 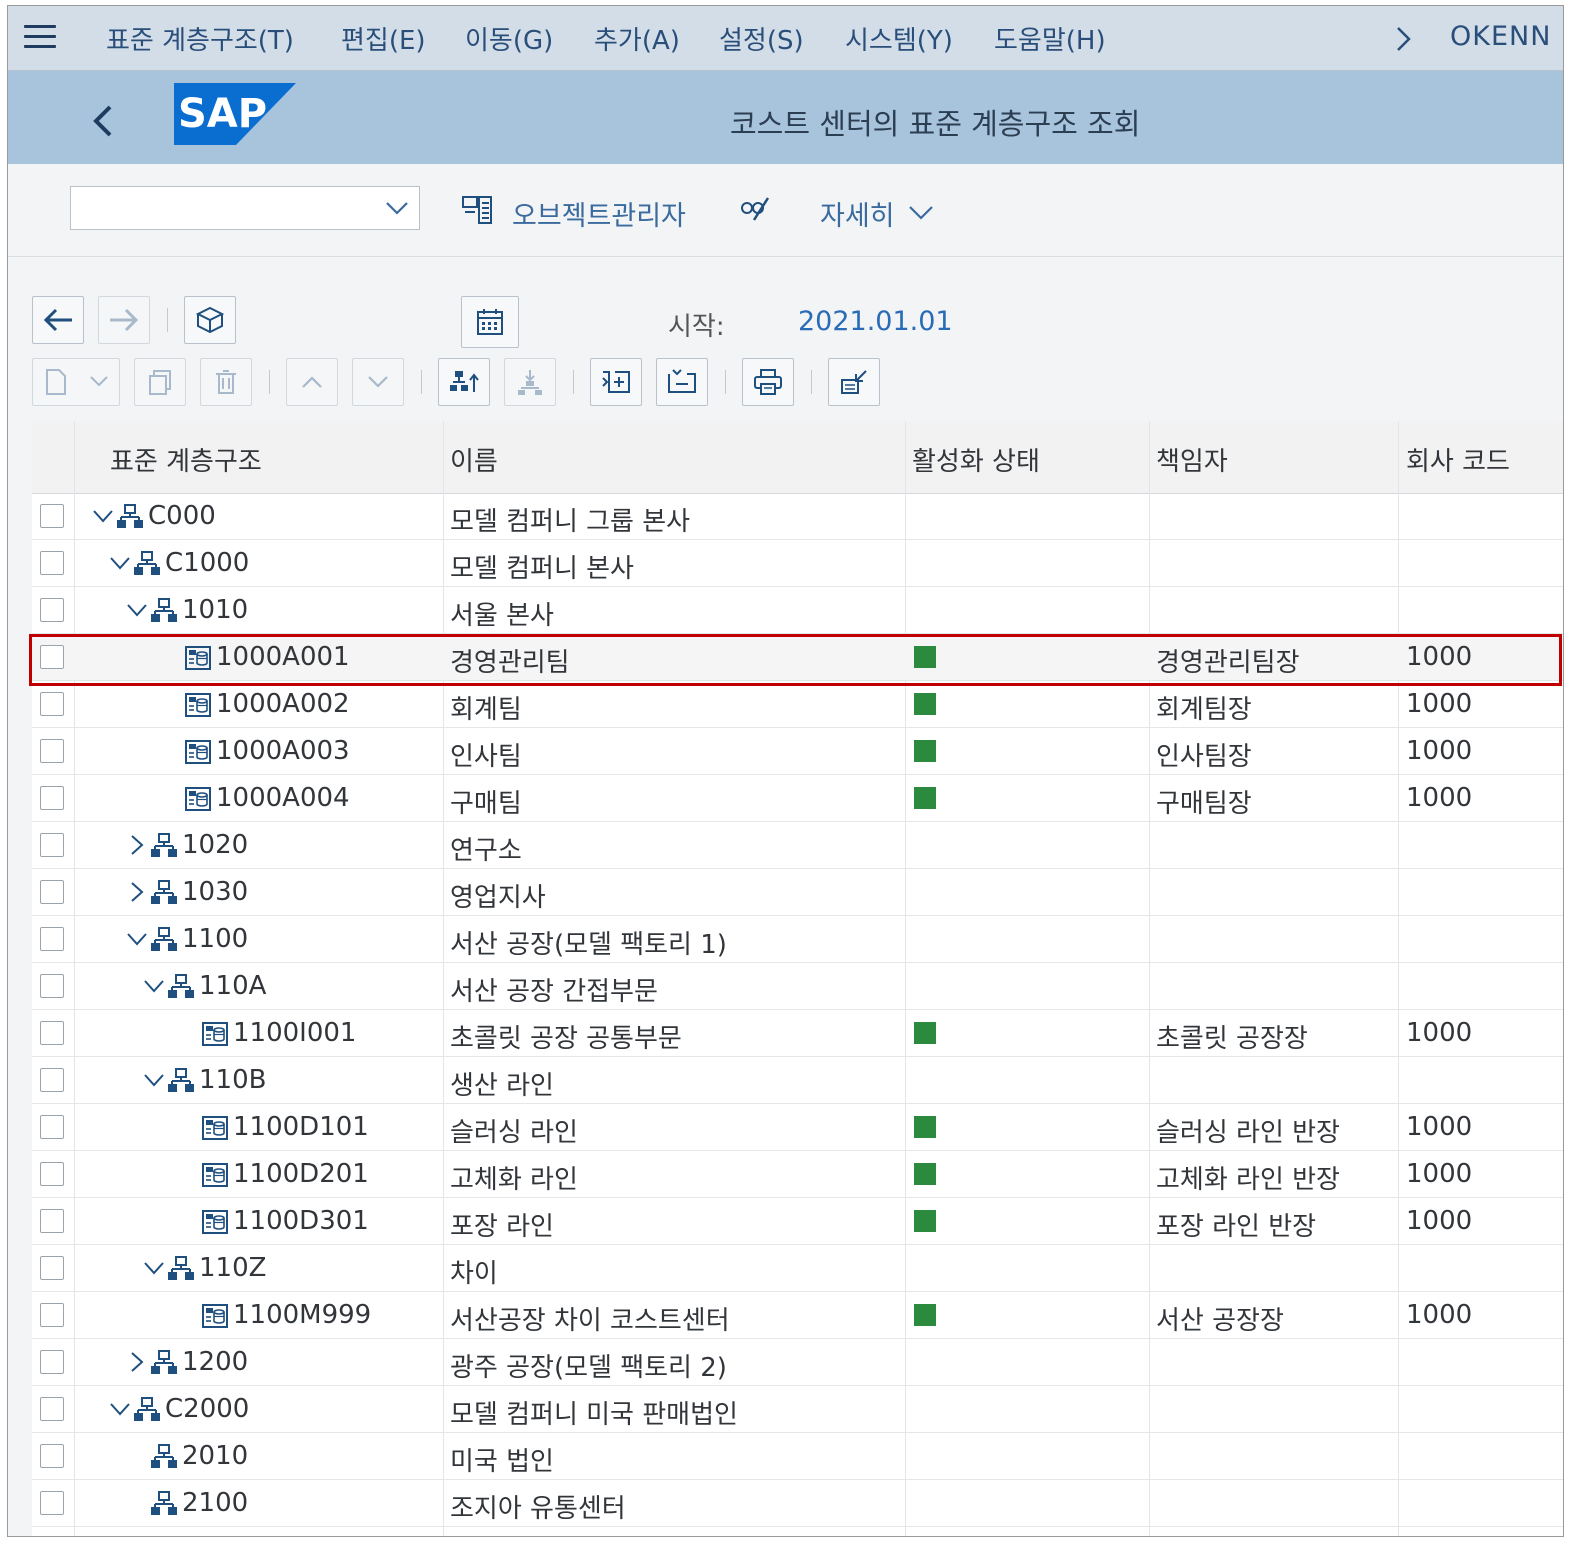 What do you see at coordinates (797, 939) in the screenshot?
I see `table-row: 1100 서산 공장(모델 팩토리 1)` at bounding box center [797, 939].